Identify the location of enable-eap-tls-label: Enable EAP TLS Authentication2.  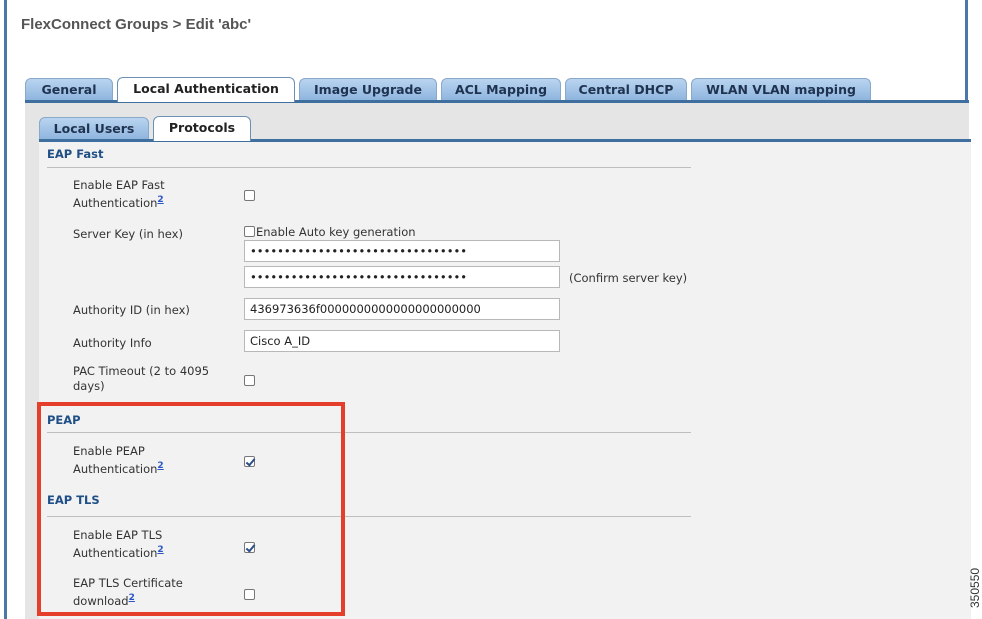
(118, 544).